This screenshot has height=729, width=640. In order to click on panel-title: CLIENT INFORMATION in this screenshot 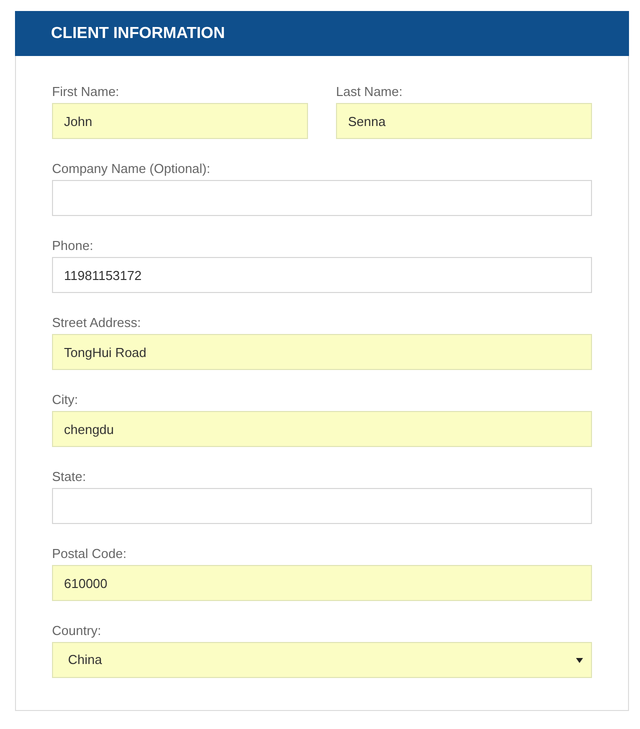, I will do `click(138, 34)`.